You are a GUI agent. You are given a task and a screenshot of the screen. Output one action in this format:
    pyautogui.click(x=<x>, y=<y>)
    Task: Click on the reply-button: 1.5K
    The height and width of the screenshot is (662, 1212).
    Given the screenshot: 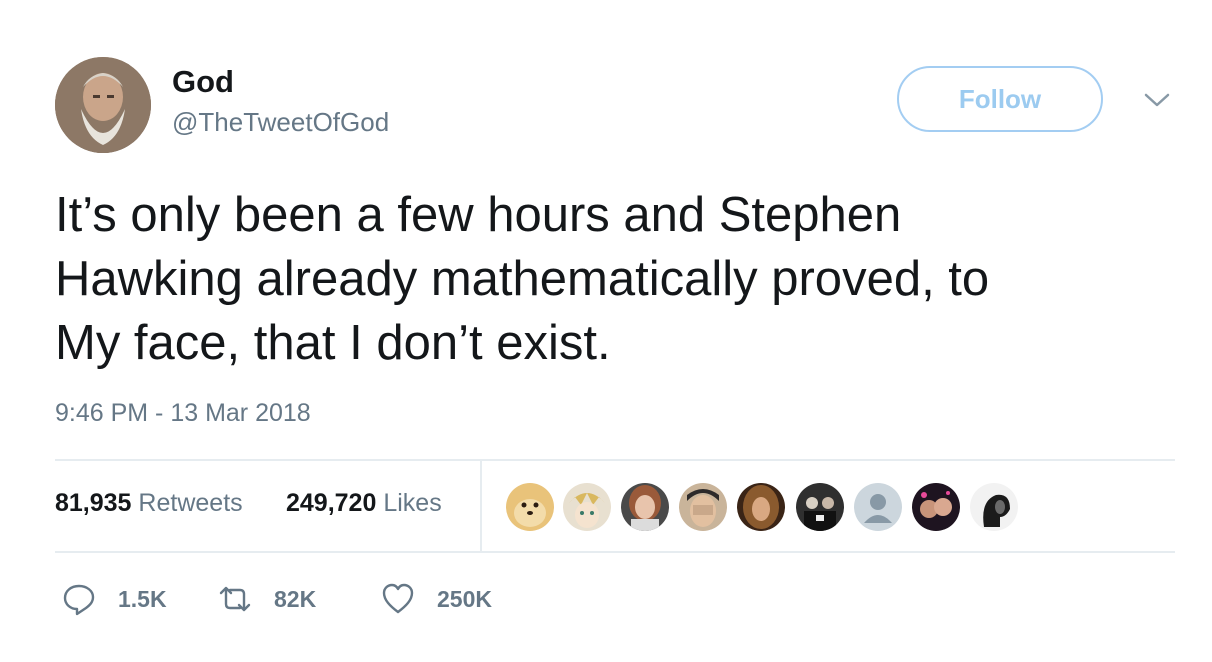 What is the action you would take?
    pyautogui.click(x=114, y=599)
    